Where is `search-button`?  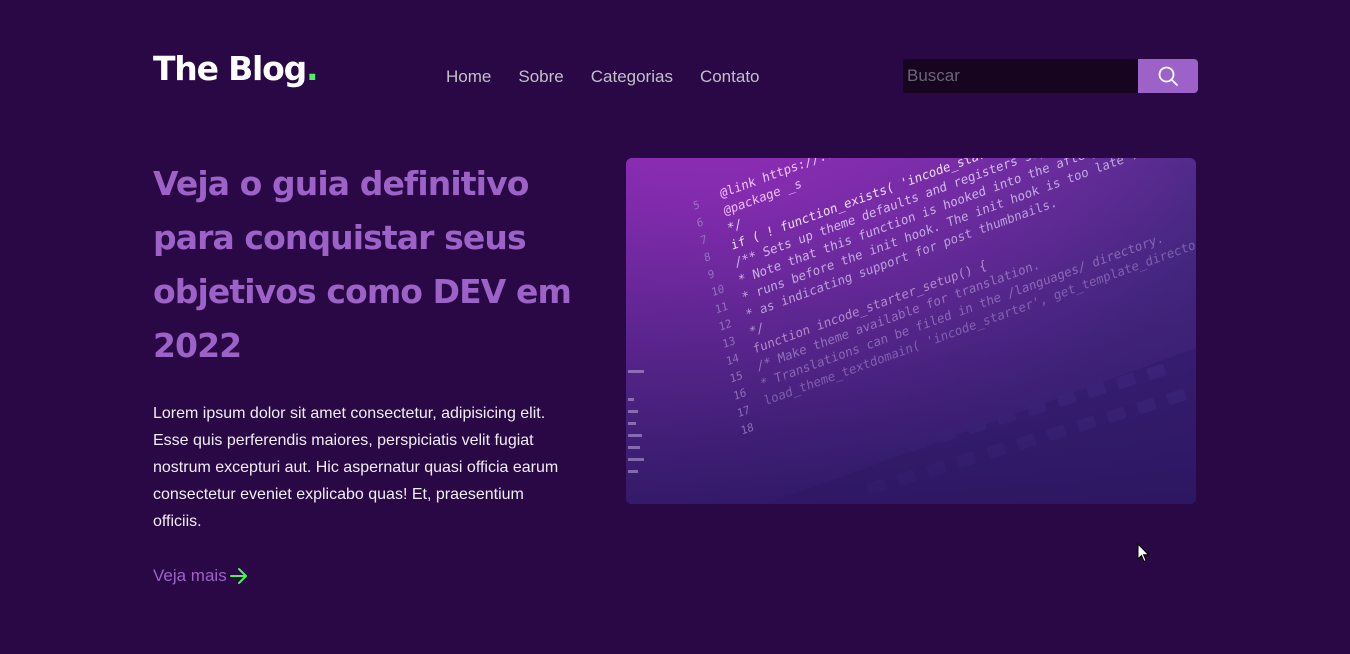
search-button is located at coordinates (1168, 76).